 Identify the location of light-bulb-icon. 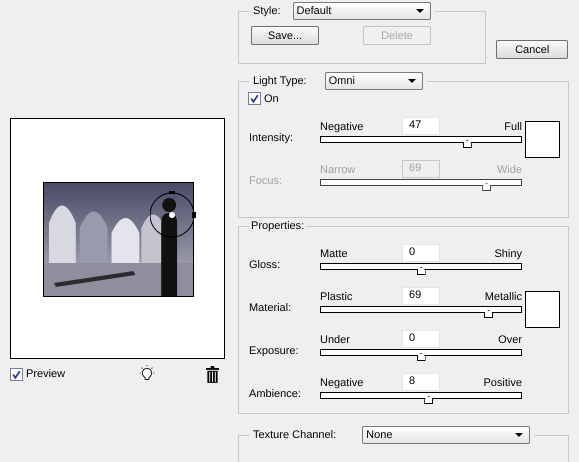
(147, 374).